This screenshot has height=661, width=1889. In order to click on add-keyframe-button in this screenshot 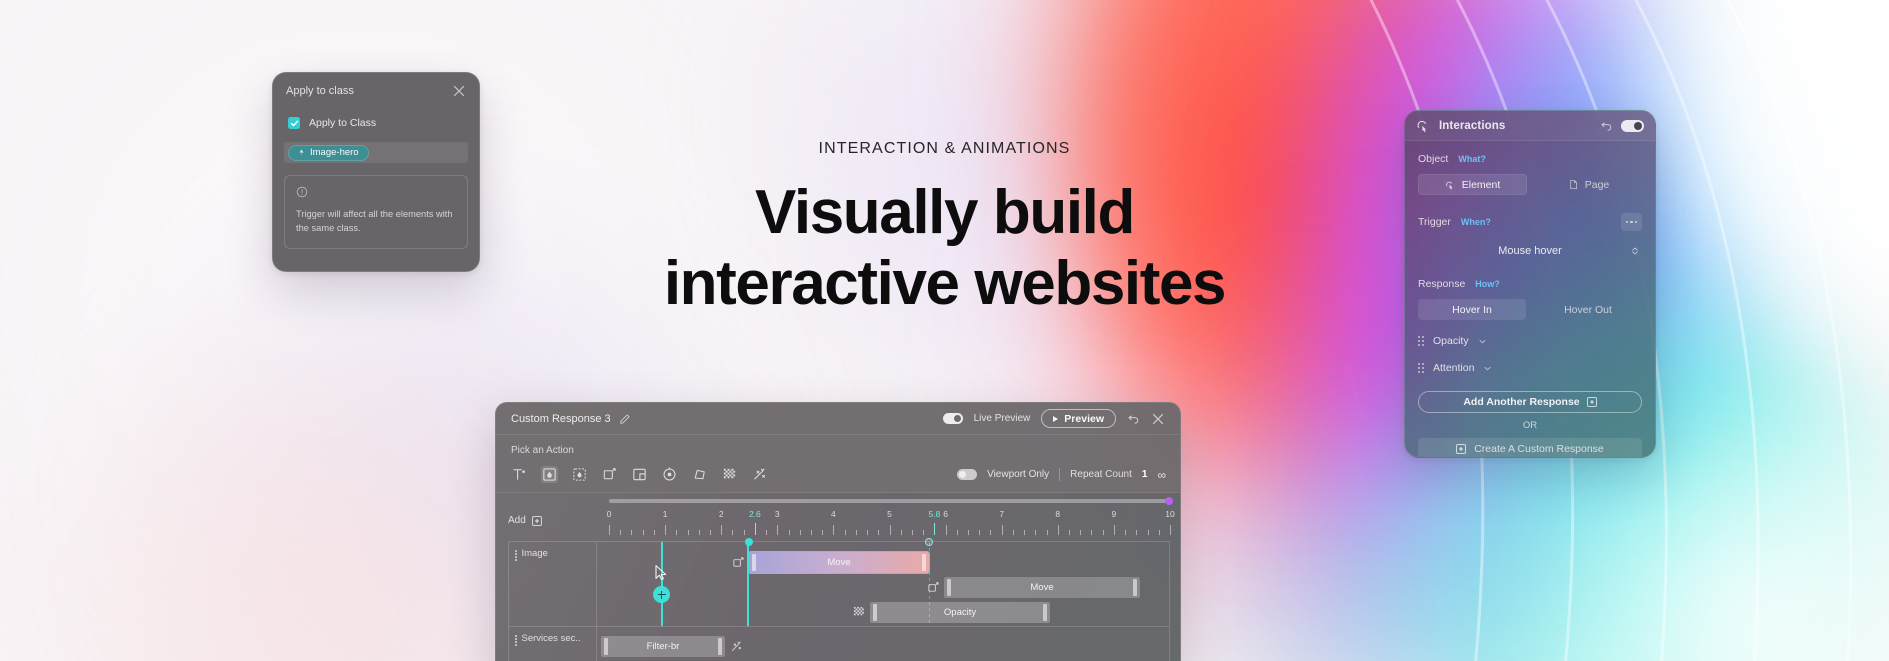, I will do `click(661, 594)`.